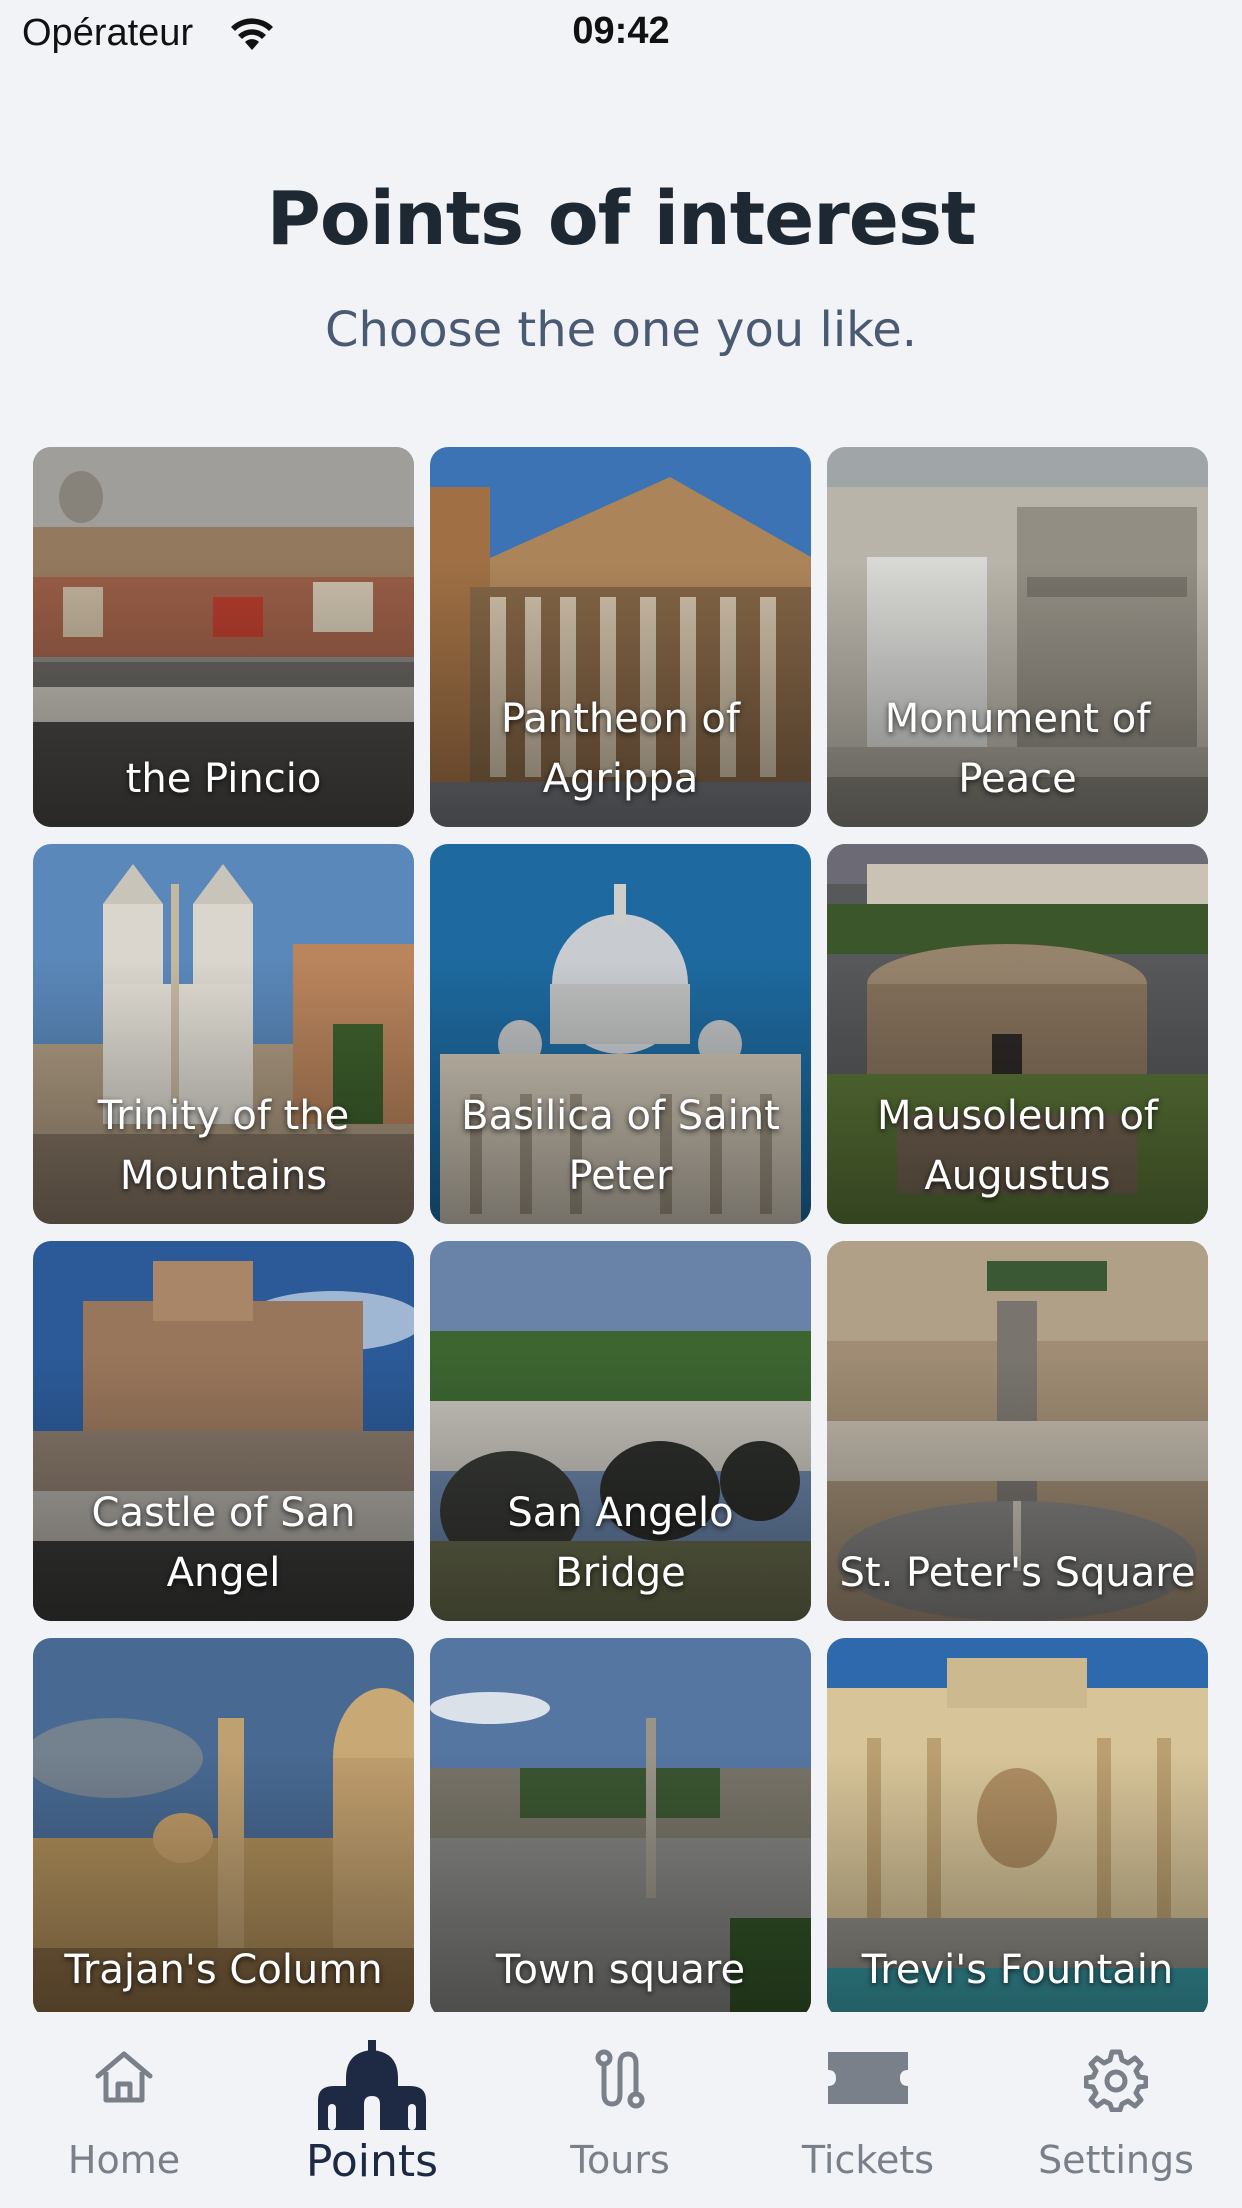  I want to click on tab-home: Home, so click(124, 2110).